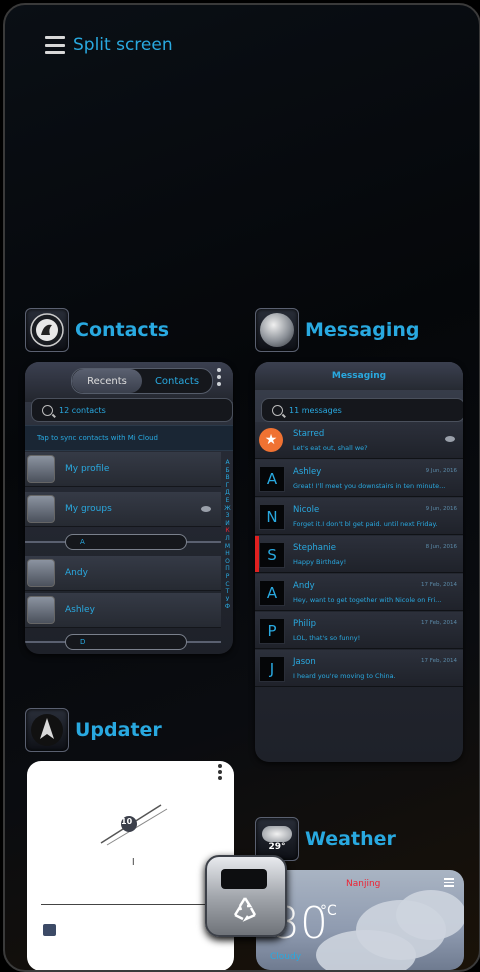 The height and width of the screenshot is (972, 480). Describe the element at coordinates (126, 542) in the screenshot. I see `section-label-a: A` at that location.